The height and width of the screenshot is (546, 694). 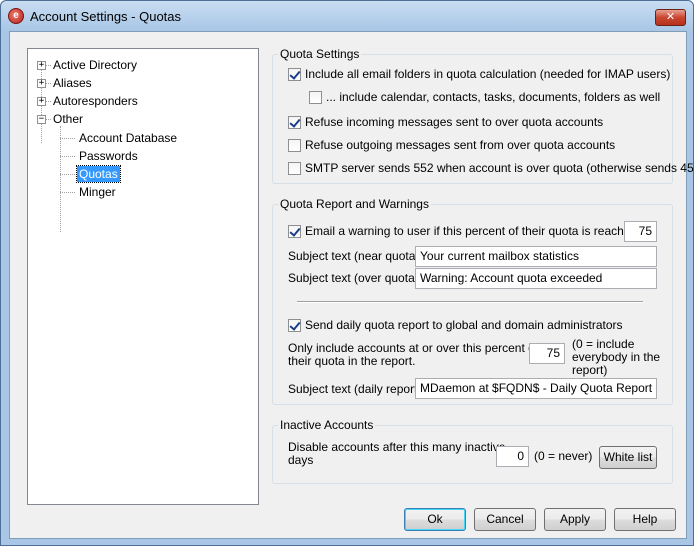 What do you see at coordinates (315, 97) in the screenshot?
I see `include-calendar-checkbox` at bounding box center [315, 97].